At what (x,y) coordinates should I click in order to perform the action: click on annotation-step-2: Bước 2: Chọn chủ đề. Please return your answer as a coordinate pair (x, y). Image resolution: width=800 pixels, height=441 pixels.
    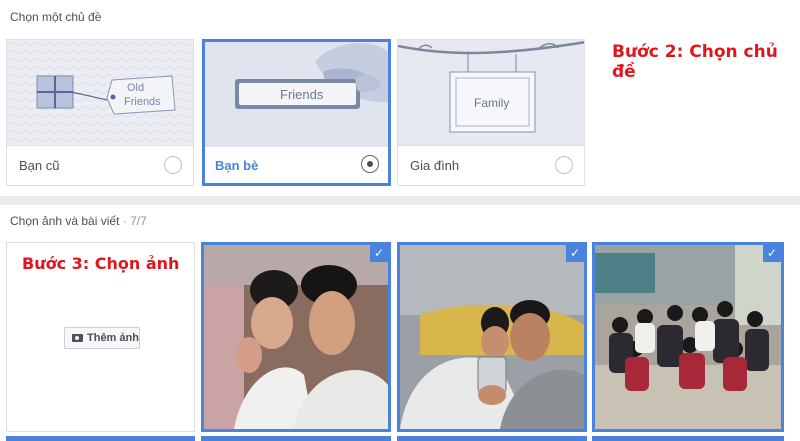
    Looking at the image, I should click on (695, 62).